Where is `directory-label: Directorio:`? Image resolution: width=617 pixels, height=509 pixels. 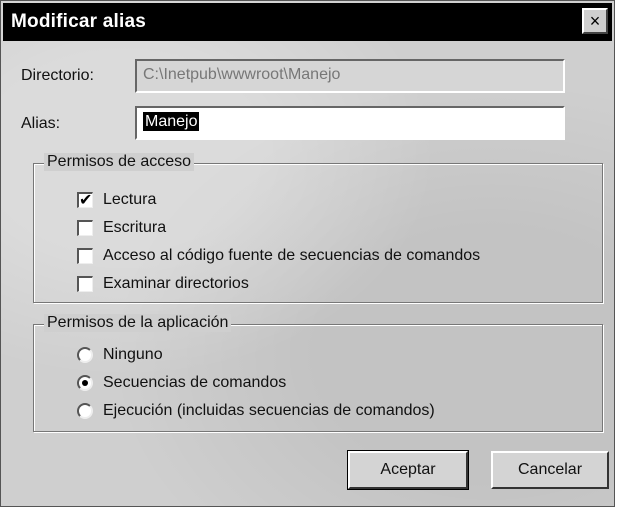
directory-label: Directorio: is located at coordinates (57, 75).